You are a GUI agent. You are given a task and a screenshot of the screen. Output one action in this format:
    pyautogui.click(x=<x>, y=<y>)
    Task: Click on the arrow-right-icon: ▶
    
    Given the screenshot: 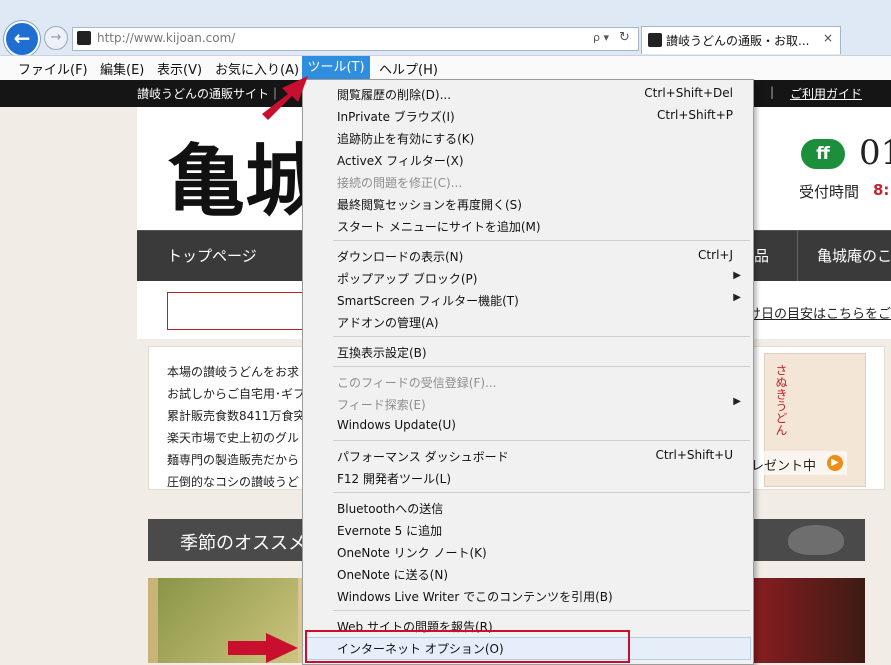 What is the action you would take?
    pyautogui.click(x=835, y=463)
    